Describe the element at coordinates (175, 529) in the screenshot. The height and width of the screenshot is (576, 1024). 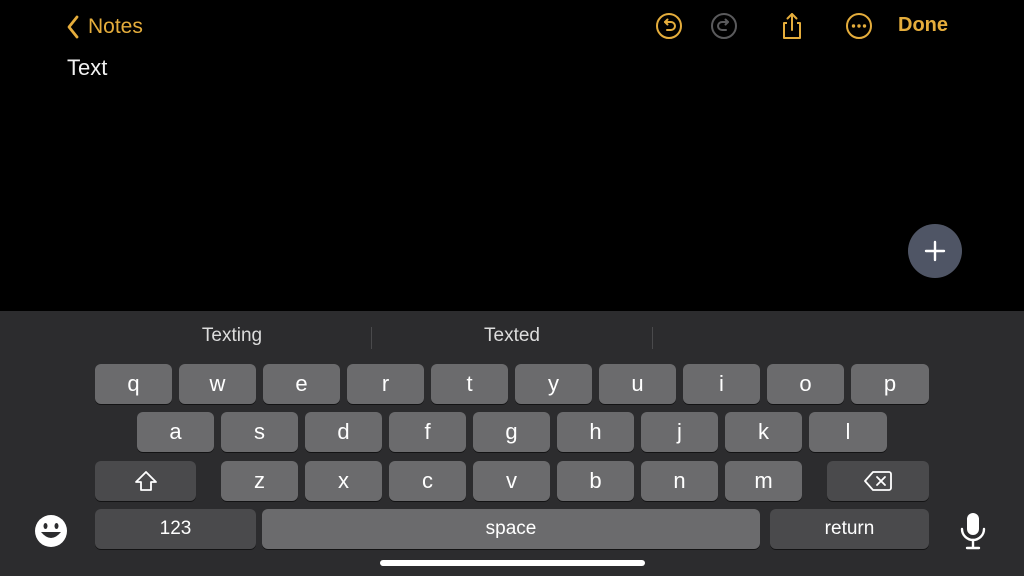
I see `numbers-key: 123` at that location.